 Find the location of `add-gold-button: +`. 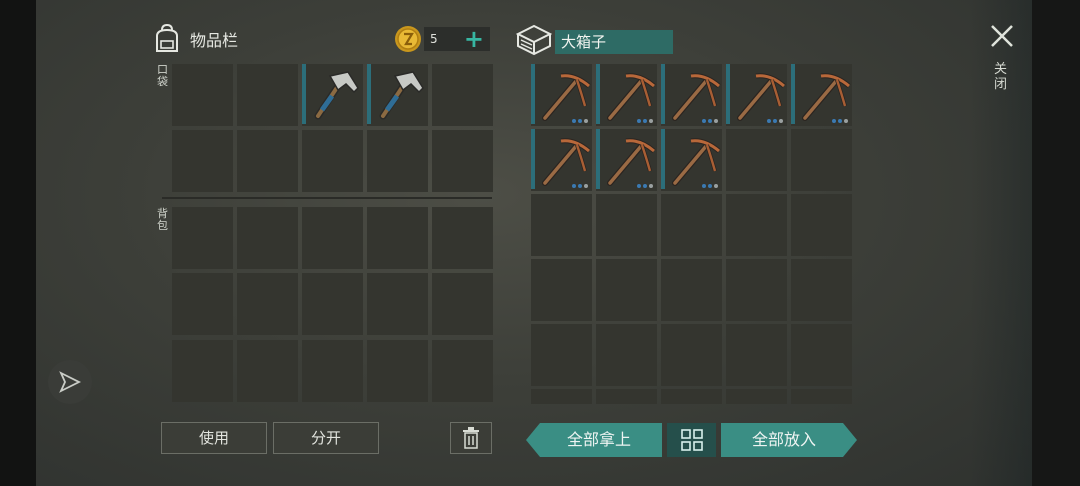

add-gold-button: + is located at coordinates (474, 39).